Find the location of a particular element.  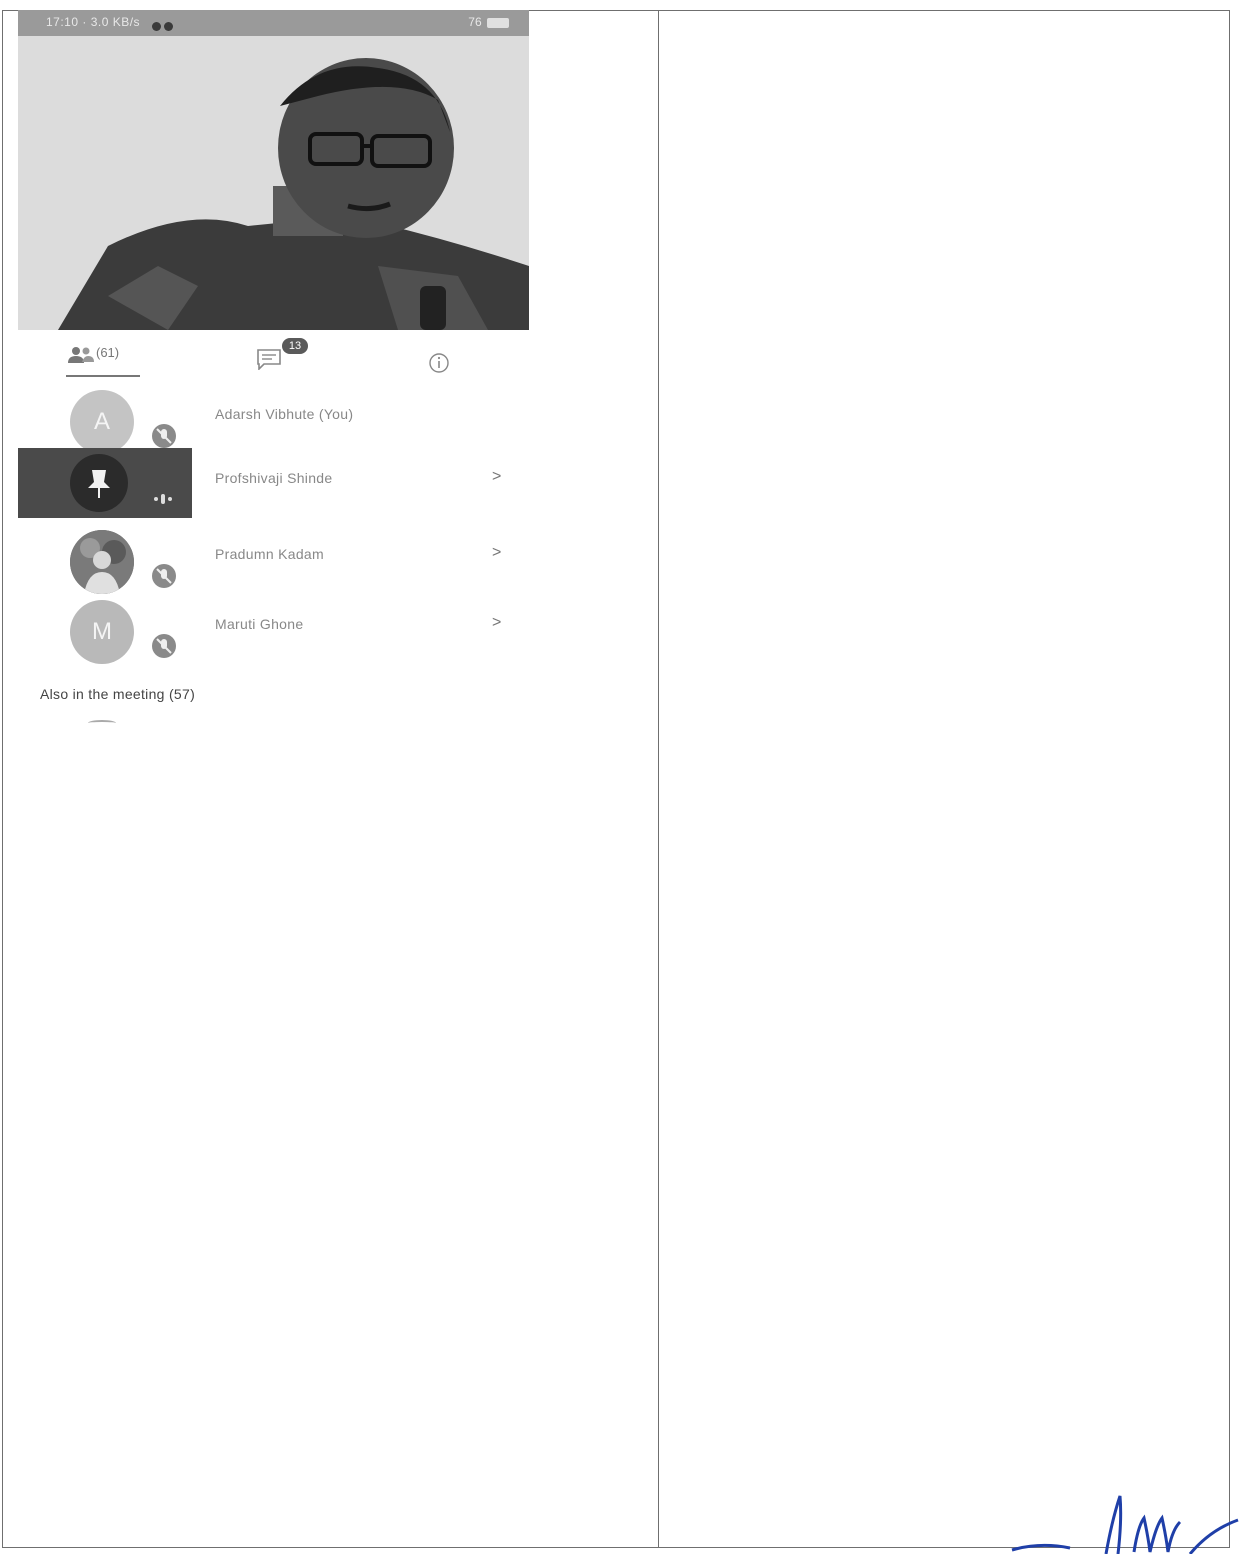

participant-avatar-wrap is located at coordinates (123, 563).